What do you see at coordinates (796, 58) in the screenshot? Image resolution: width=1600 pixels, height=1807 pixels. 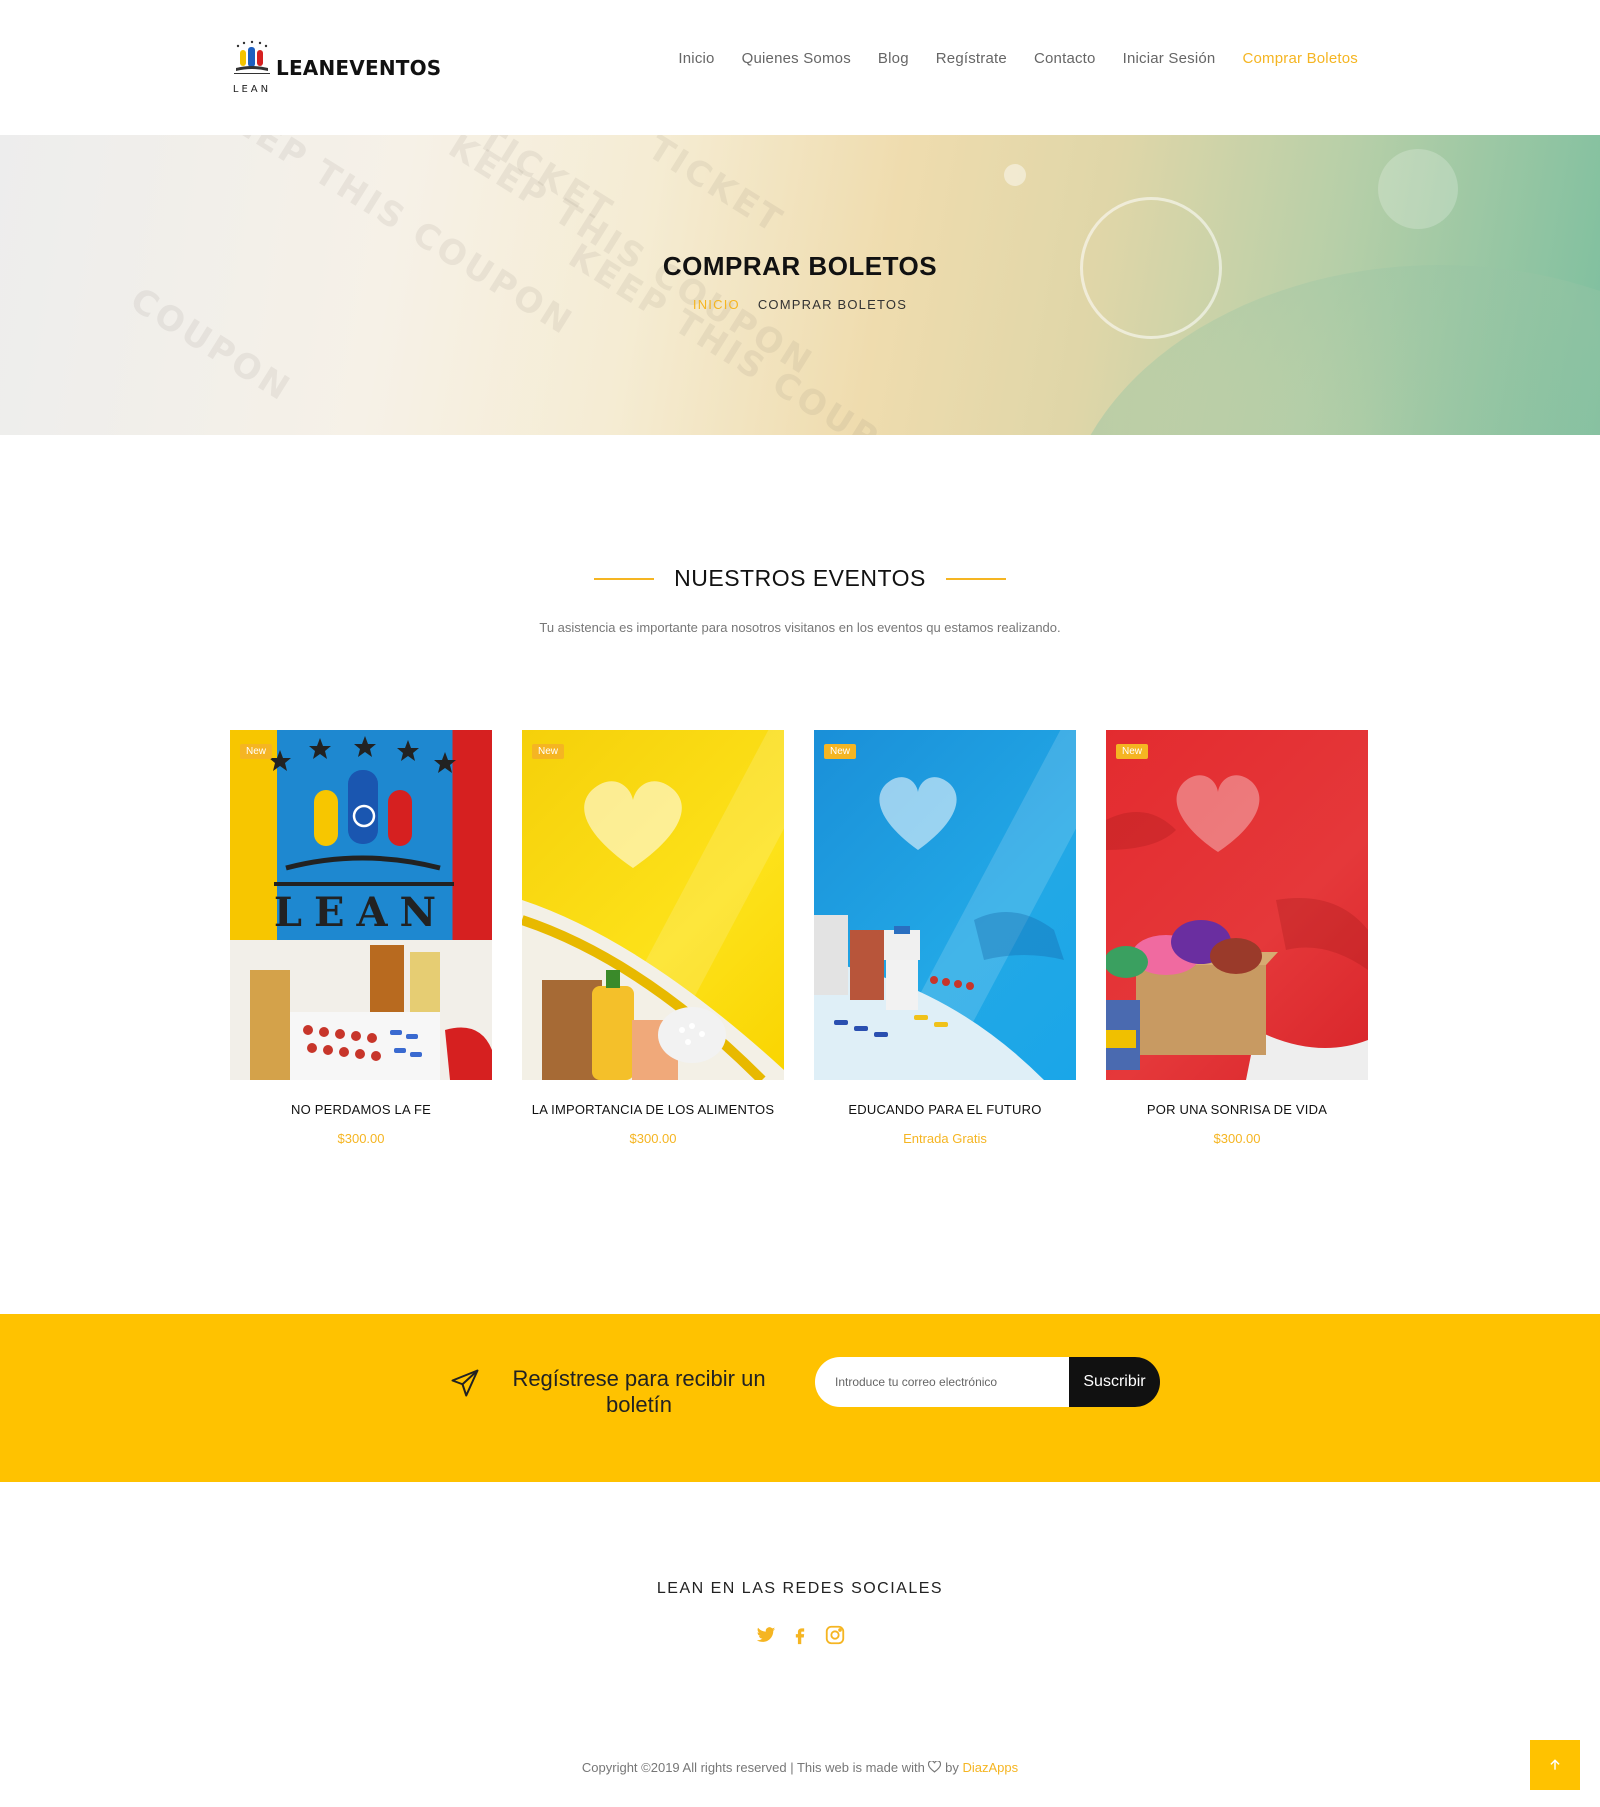 I see `nav-item-quienes-somos: Quienes Somos` at bounding box center [796, 58].